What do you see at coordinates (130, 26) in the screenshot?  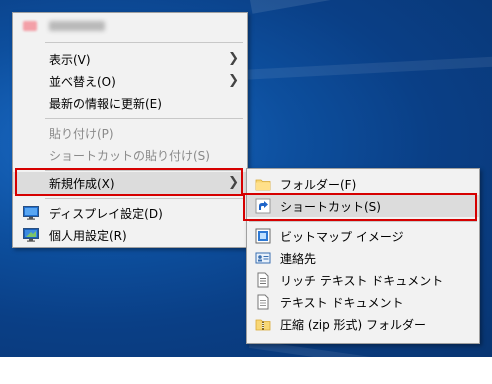 I see `menu-header-item` at bounding box center [130, 26].